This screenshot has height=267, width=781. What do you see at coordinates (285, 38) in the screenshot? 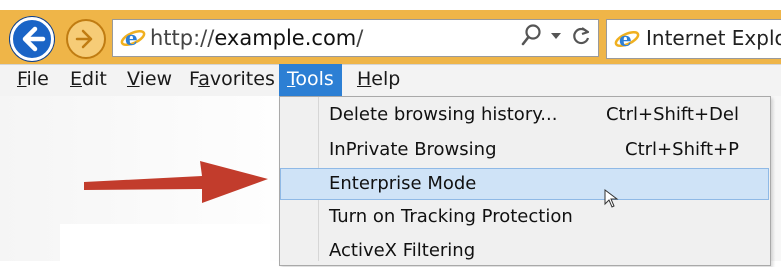
I see `url-host: example.com` at bounding box center [285, 38].